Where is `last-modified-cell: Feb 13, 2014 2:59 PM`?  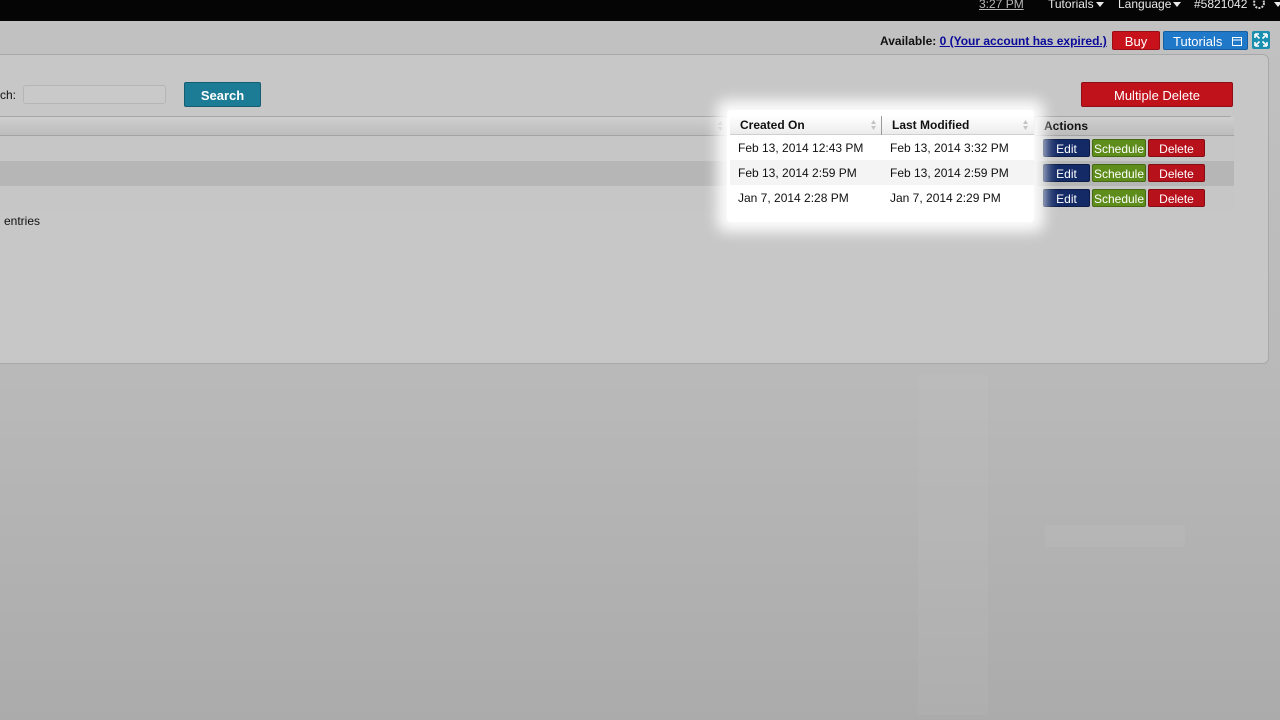
last-modified-cell: Feb 13, 2014 2:59 PM is located at coordinates (949, 173).